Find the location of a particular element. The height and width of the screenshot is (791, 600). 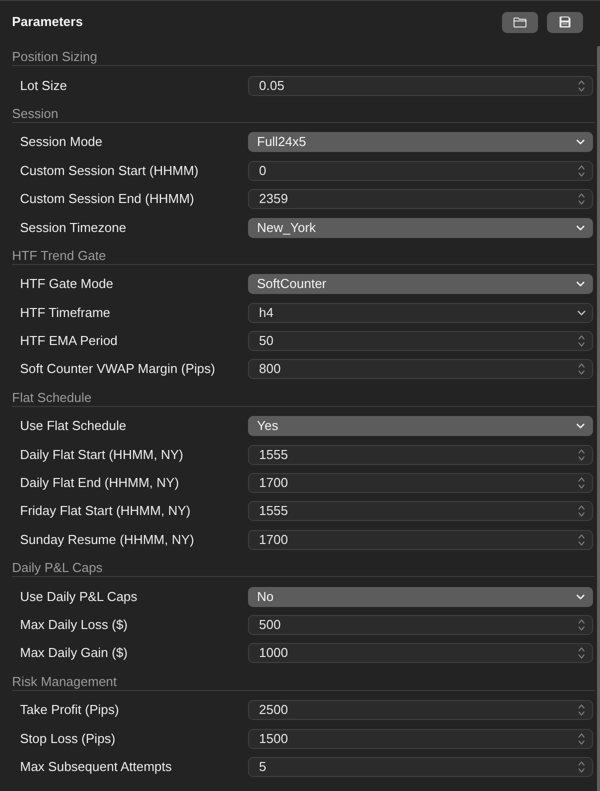

parameter-label: HTF Gate Mode is located at coordinates (67, 284).